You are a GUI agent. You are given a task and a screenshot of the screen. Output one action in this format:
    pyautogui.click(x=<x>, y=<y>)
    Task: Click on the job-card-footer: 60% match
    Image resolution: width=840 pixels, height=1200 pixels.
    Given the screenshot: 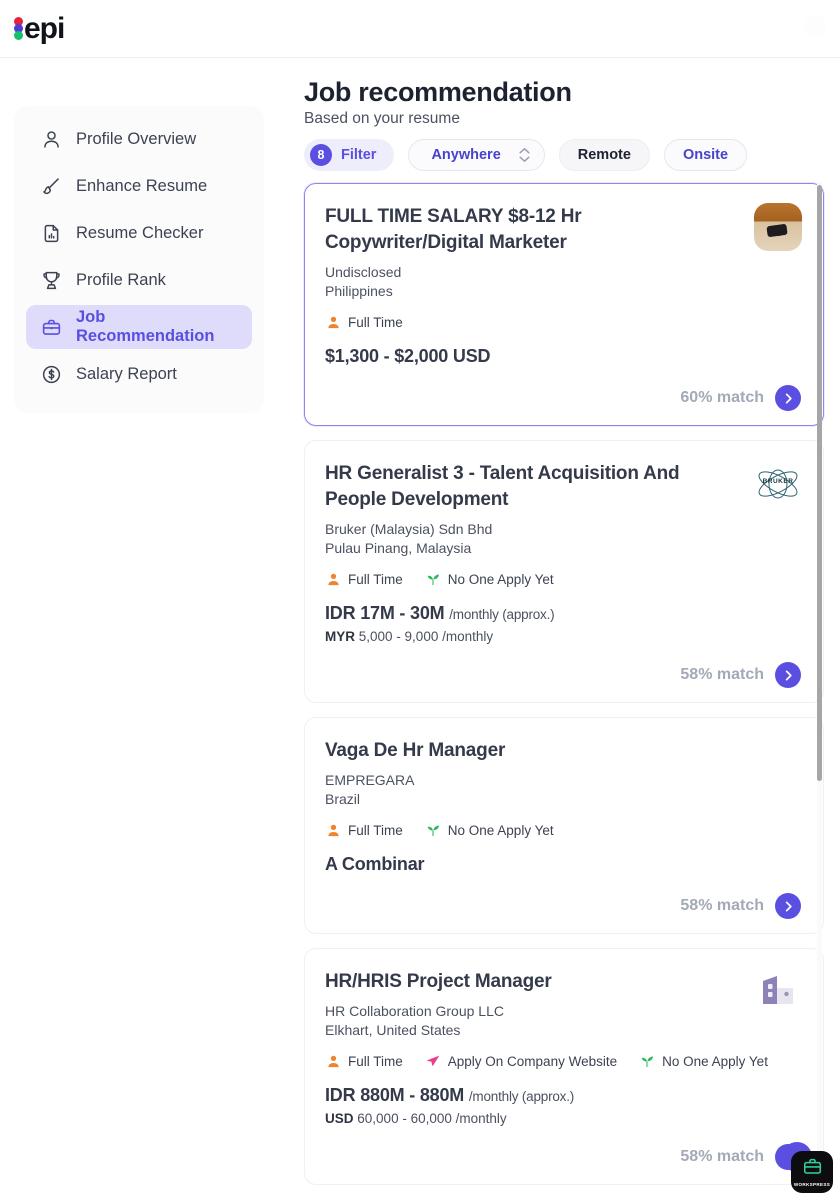 What is the action you would take?
    pyautogui.click(x=563, y=398)
    